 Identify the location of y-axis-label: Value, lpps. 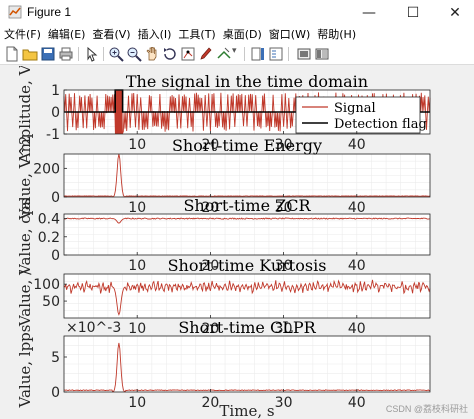
(25, 367).